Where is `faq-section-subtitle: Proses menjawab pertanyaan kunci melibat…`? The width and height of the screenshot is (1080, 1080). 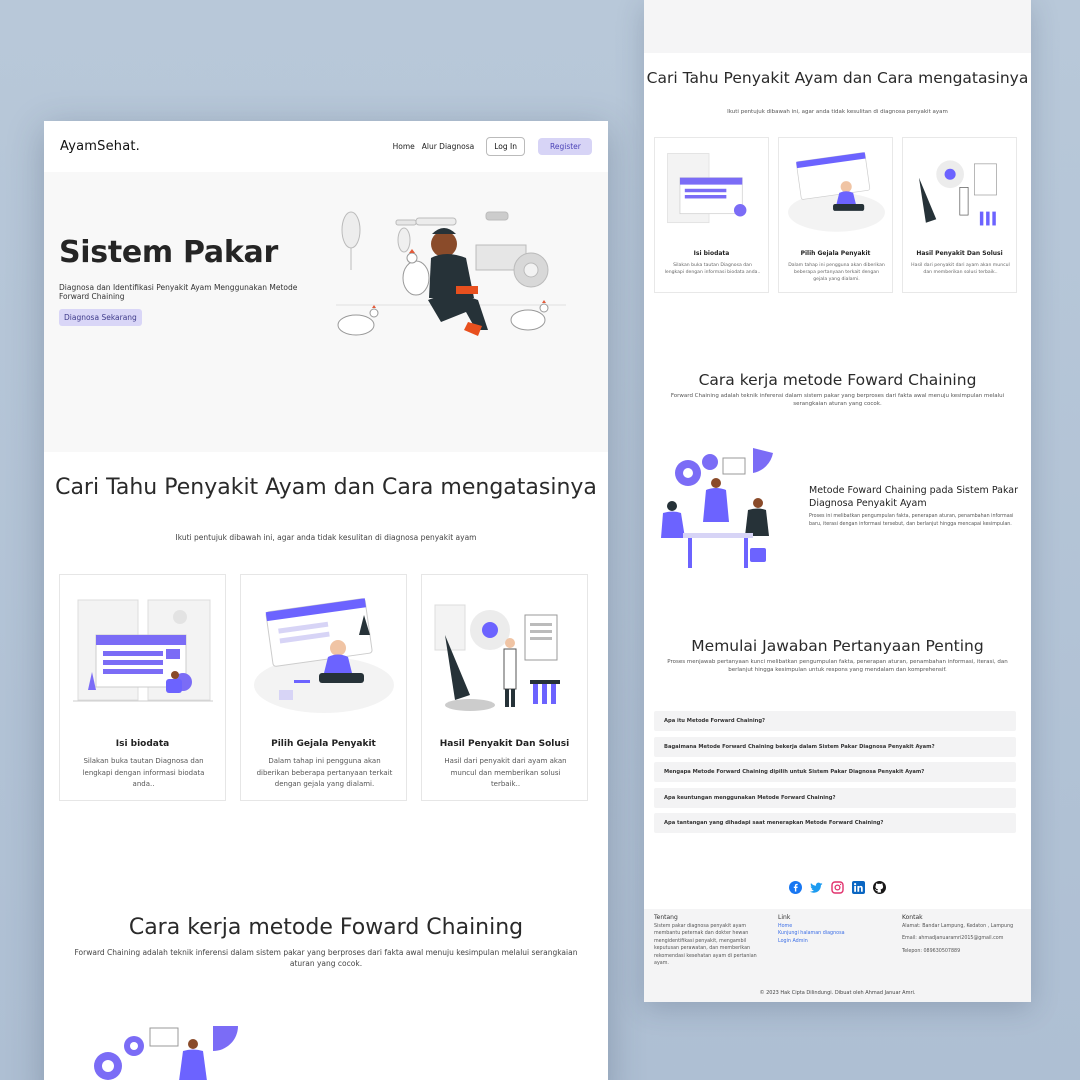 faq-section-subtitle: Proses menjawab pertanyaan kunci melibat… is located at coordinates (837, 666).